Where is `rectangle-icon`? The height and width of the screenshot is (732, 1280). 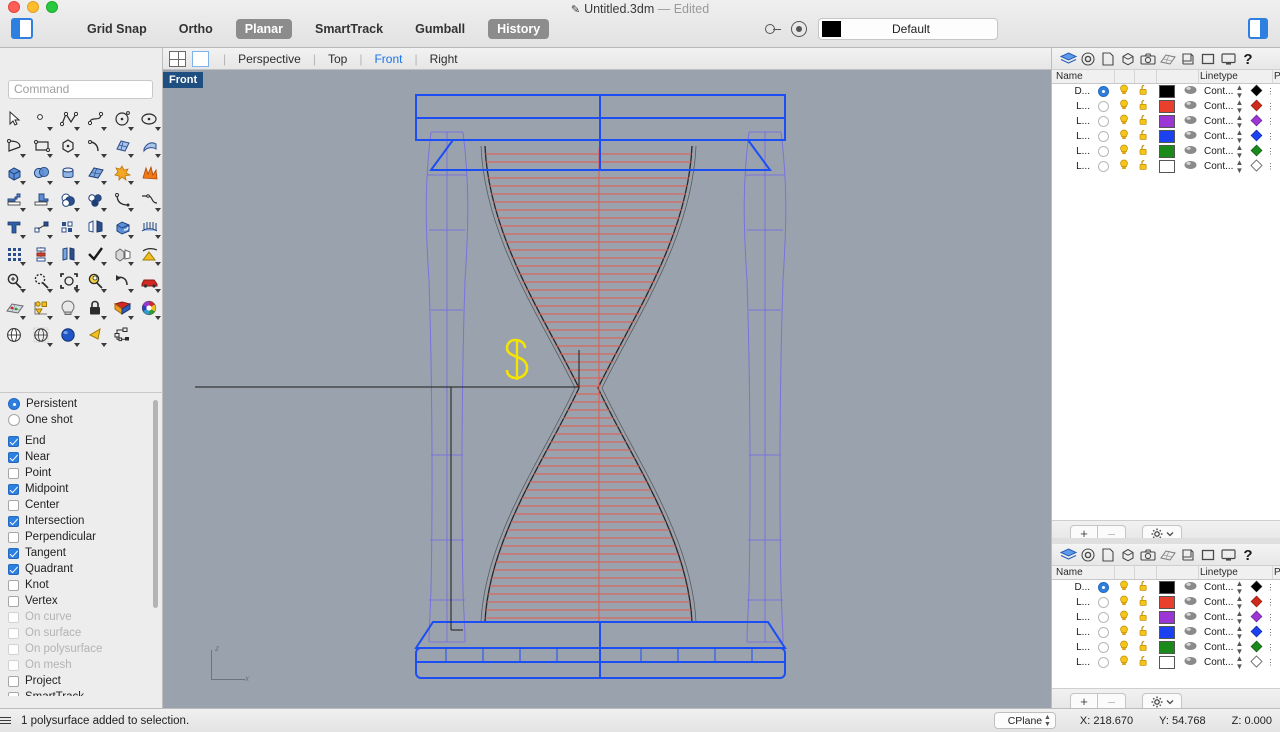
rectangle-icon is located at coordinates (42, 146).